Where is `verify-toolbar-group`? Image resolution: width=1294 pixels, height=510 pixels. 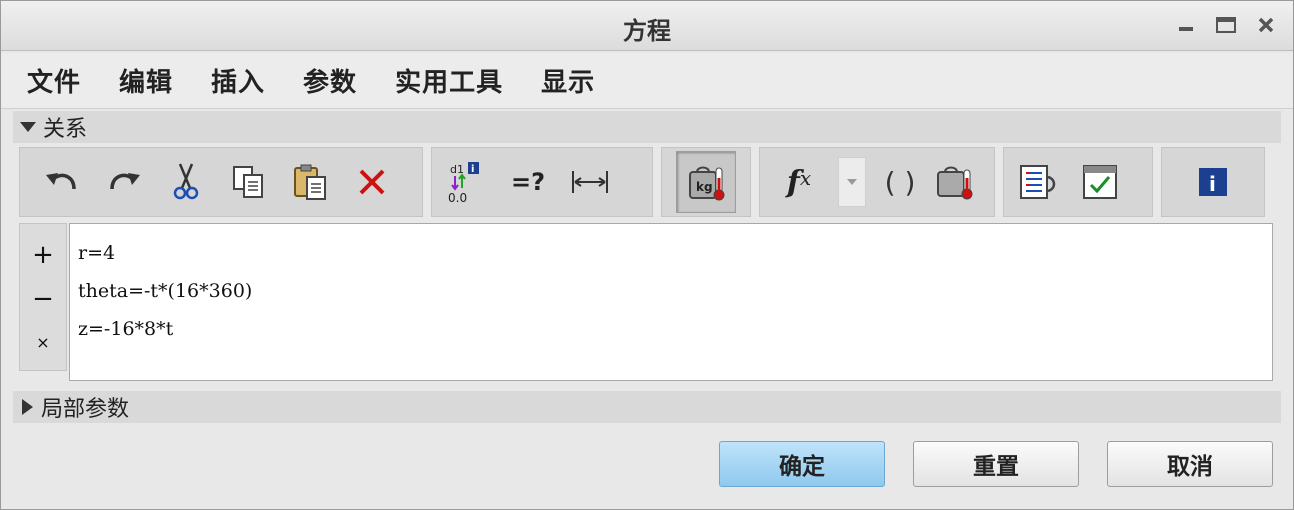 verify-toolbar-group is located at coordinates (1078, 182).